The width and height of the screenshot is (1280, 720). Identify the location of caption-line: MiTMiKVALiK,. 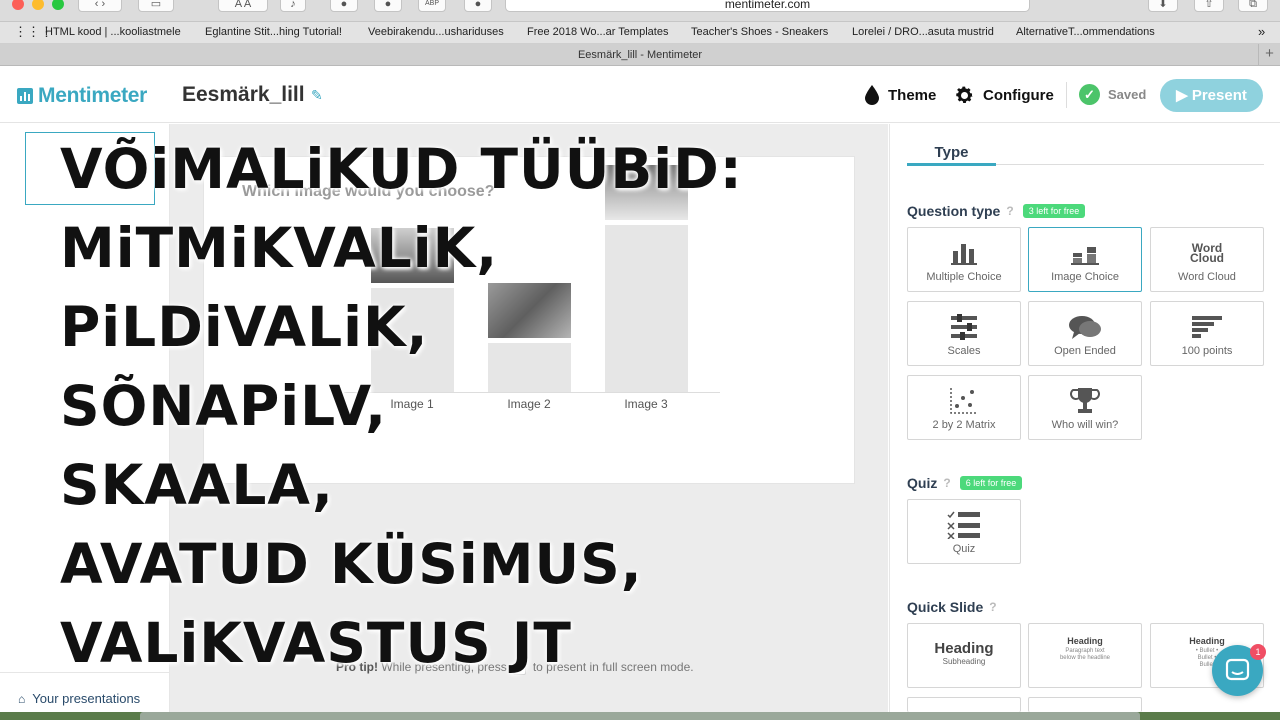
(279, 248).